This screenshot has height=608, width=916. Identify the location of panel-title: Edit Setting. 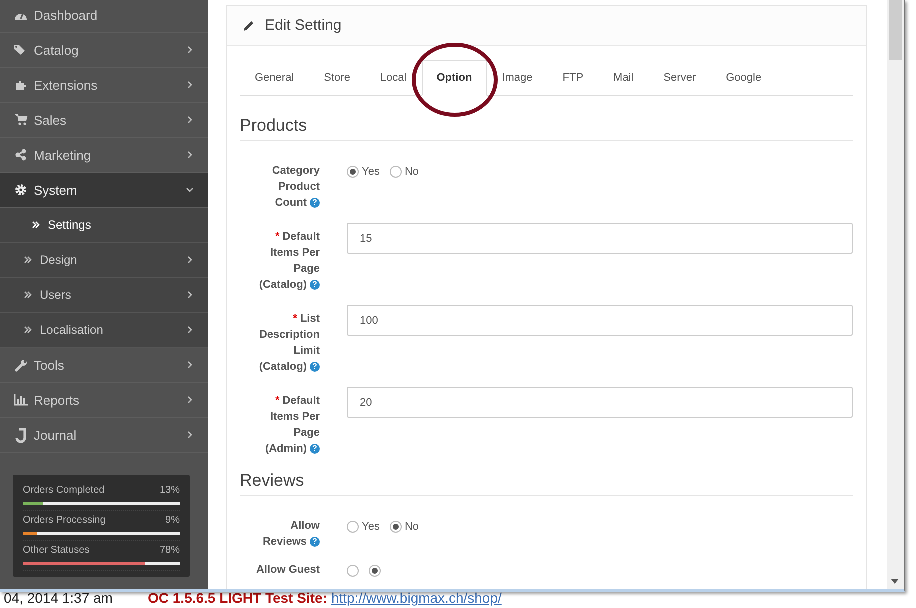
(303, 25).